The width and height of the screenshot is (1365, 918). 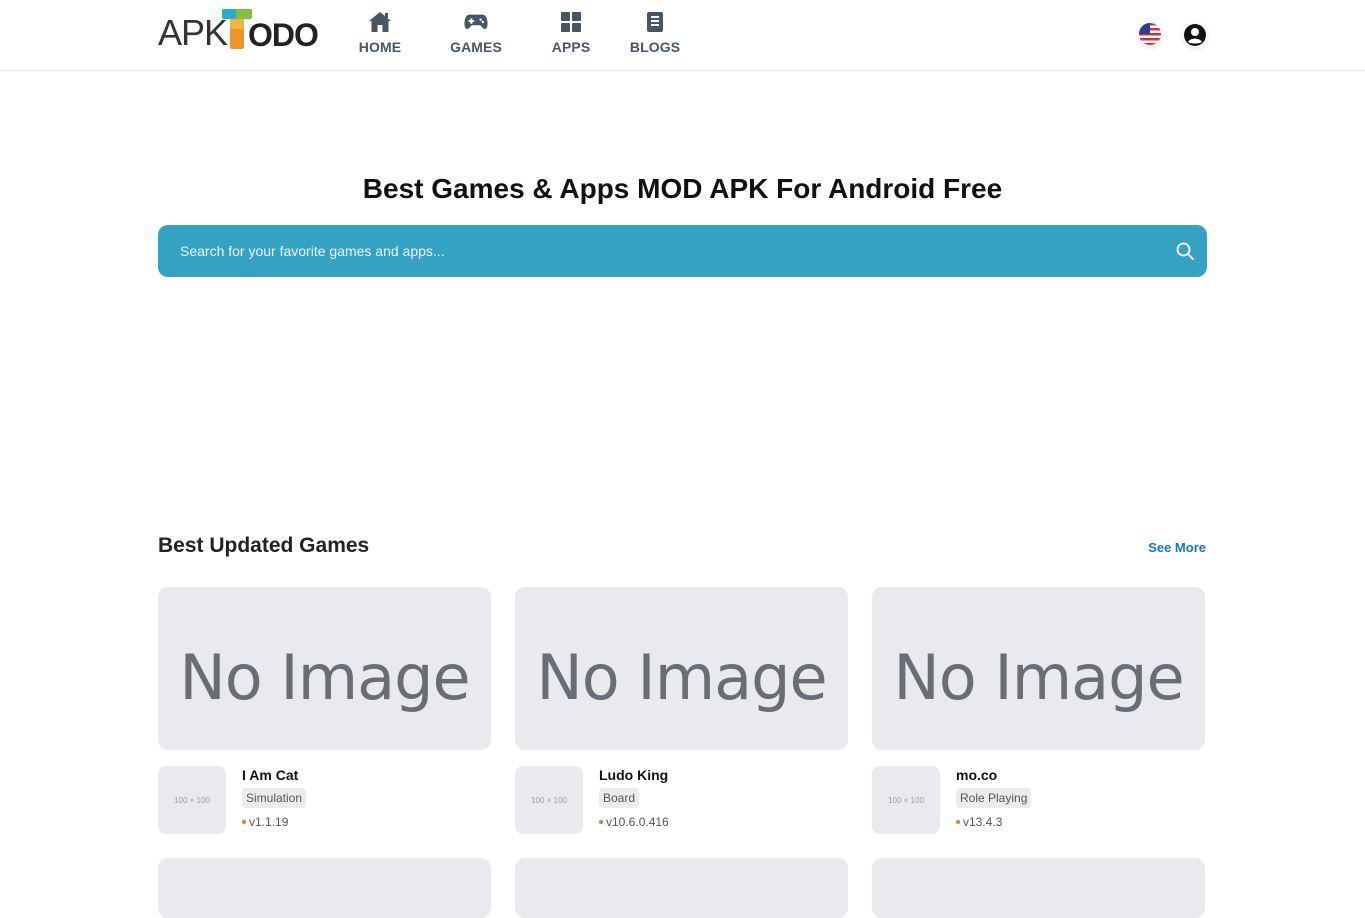 What do you see at coordinates (264, 545) in the screenshot?
I see `section-title: Best Updated Games` at bounding box center [264, 545].